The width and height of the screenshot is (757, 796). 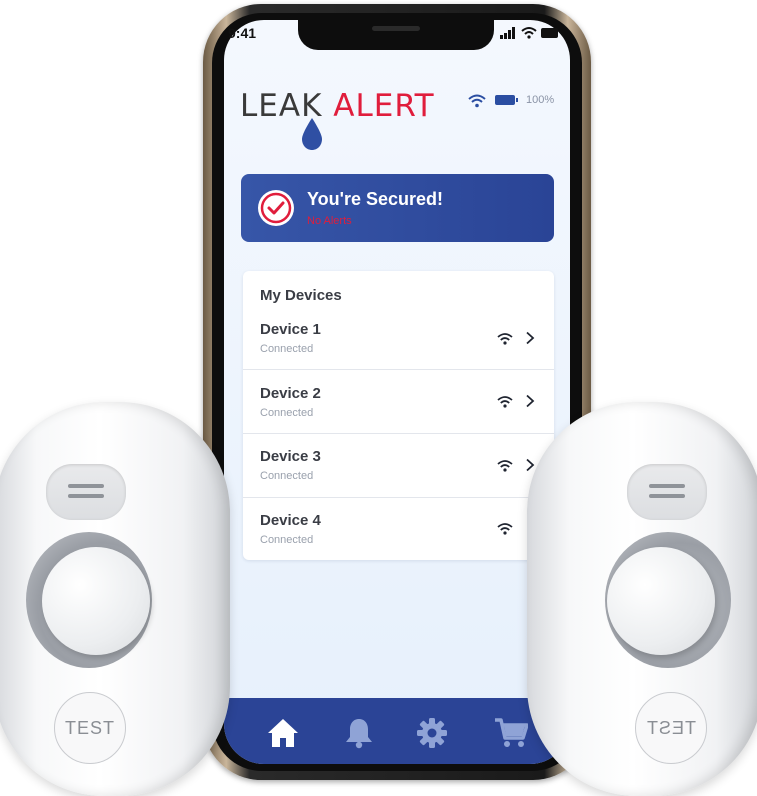 I want to click on status-bar-time: 9:41, so click(x=242, y=33).